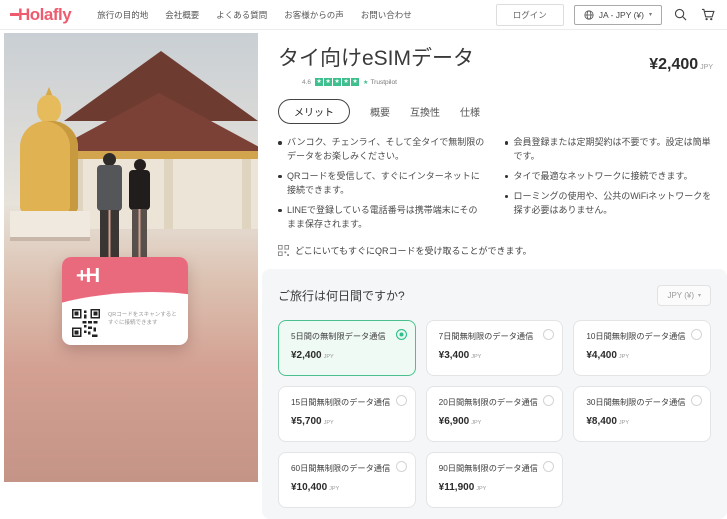 Image resolution: width=727 pixels, height=519 pixels. Describe the element at coordinates (642, 414) in the screenshot. I see `plan-option-30days: 30日間無制限のデータ通信 ¥8,400JPY` at that location.